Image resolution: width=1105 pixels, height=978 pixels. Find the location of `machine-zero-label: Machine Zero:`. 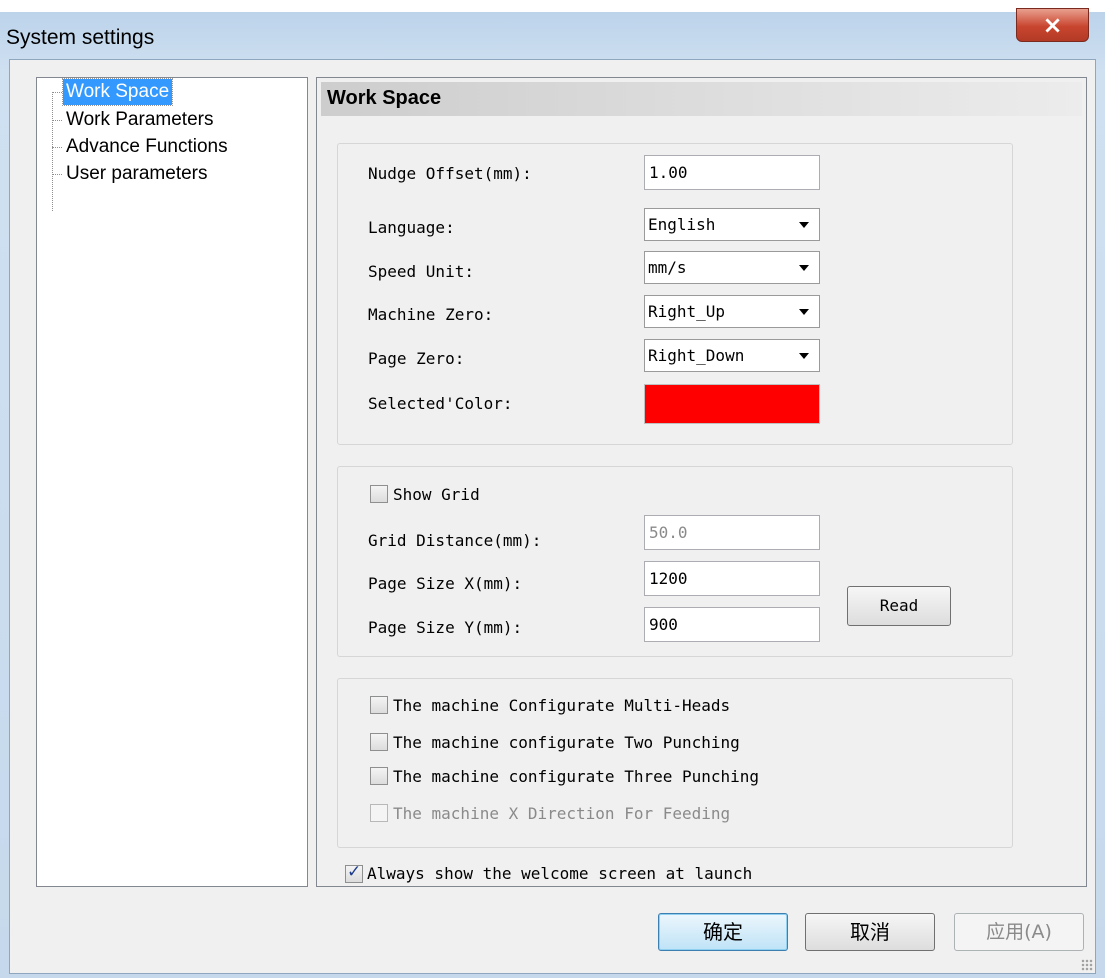

machine-zero-label: Machine Zero: is located at coordinates (431, 314).